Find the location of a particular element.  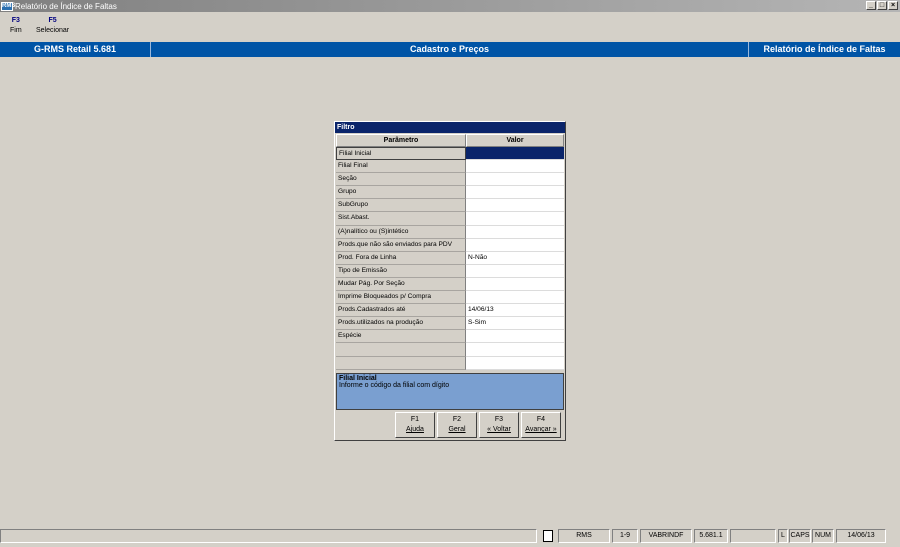

parameter-value-field: N-Não is located at coordinates (515, 258).